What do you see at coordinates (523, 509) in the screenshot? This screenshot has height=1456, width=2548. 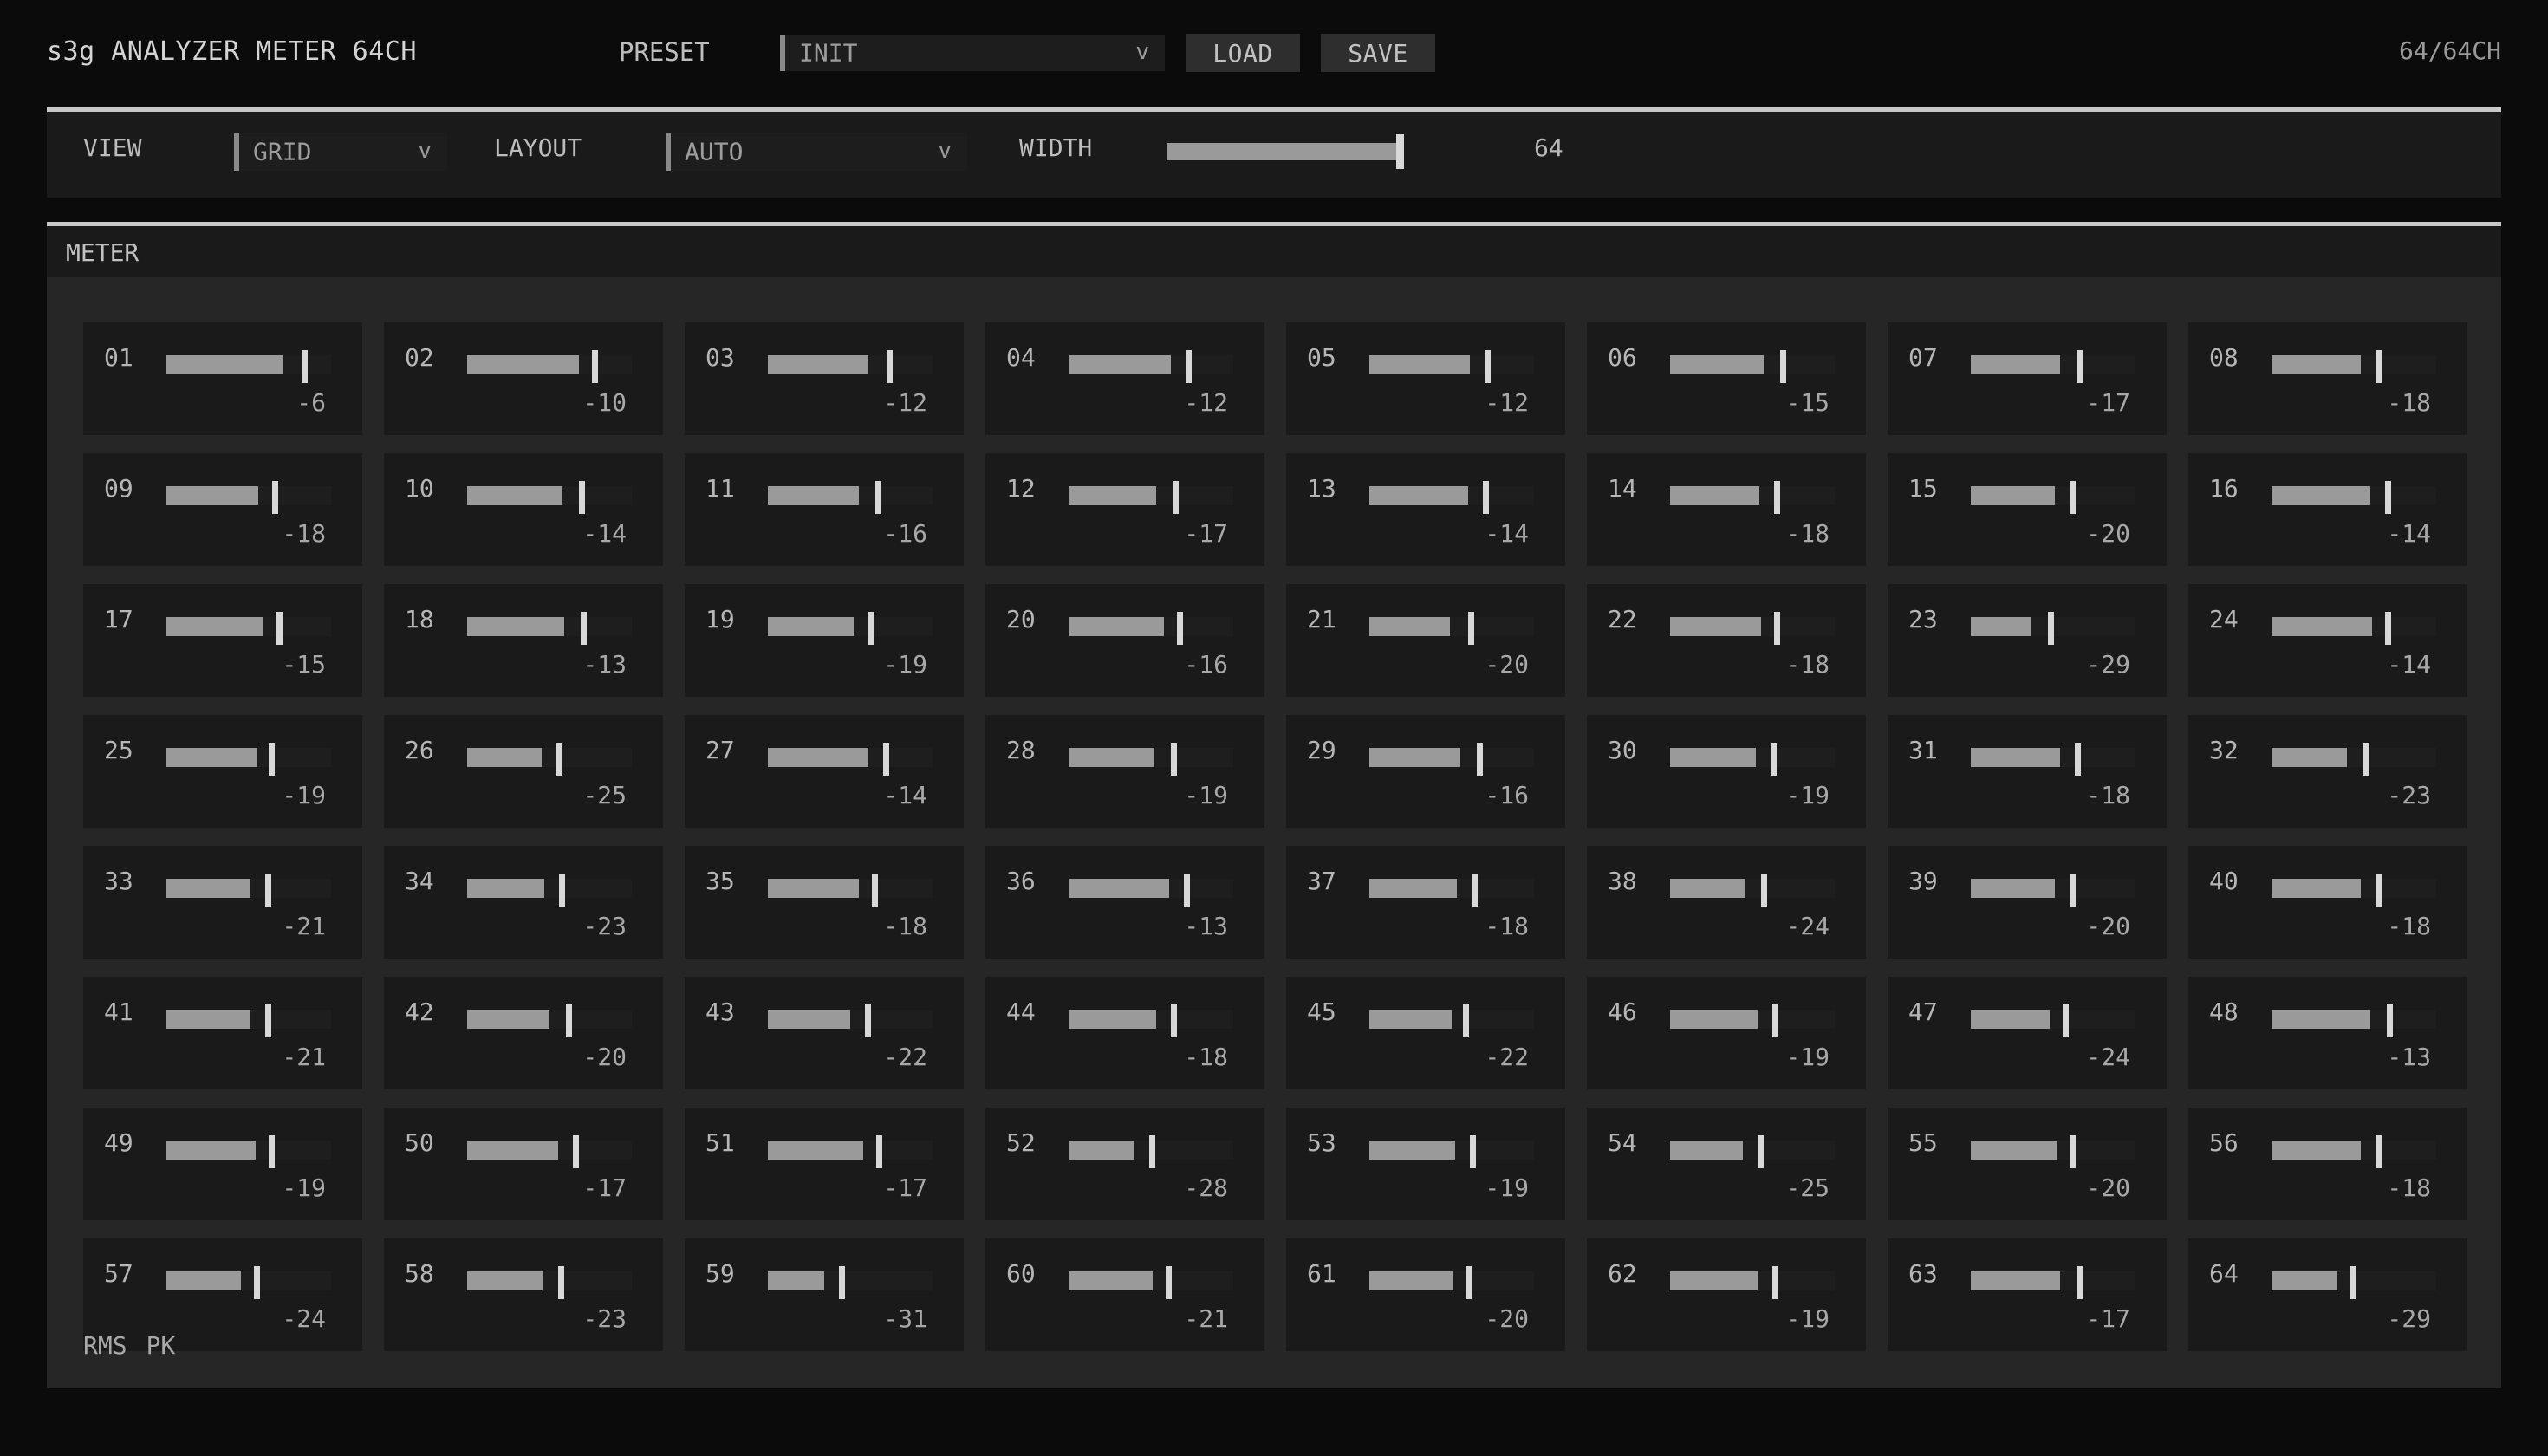 I see `channel-meter: 10 -14` at bounding box center [523, 509].